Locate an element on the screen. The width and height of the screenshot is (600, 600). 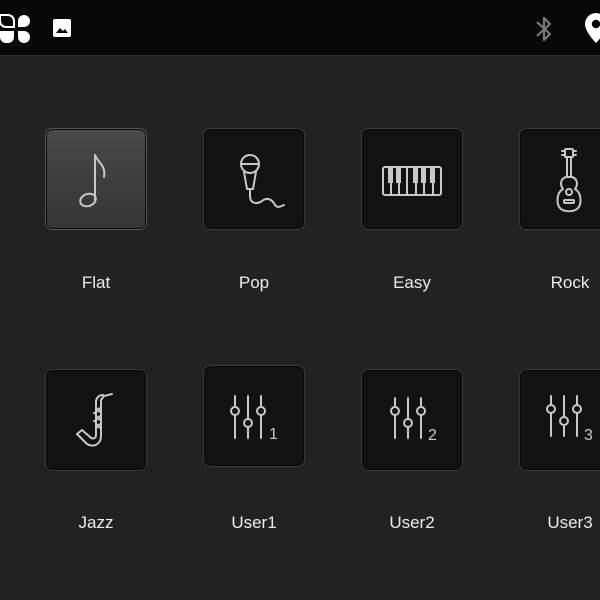
sliders-2-icon: 2 is located at coordinates (413, 420).